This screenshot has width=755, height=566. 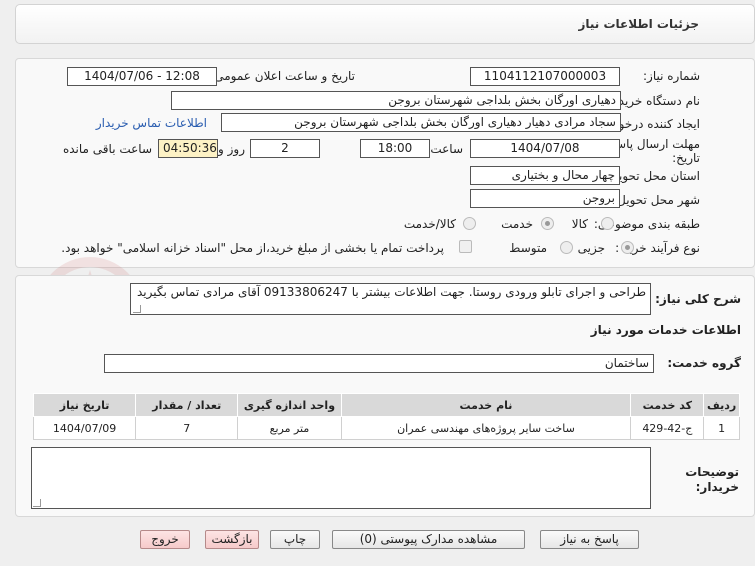 What do you see at coordinates (686, 158) in the screenshot?
I see `deadline-date-label: تاریخ:` at bounding box center [686, 158].